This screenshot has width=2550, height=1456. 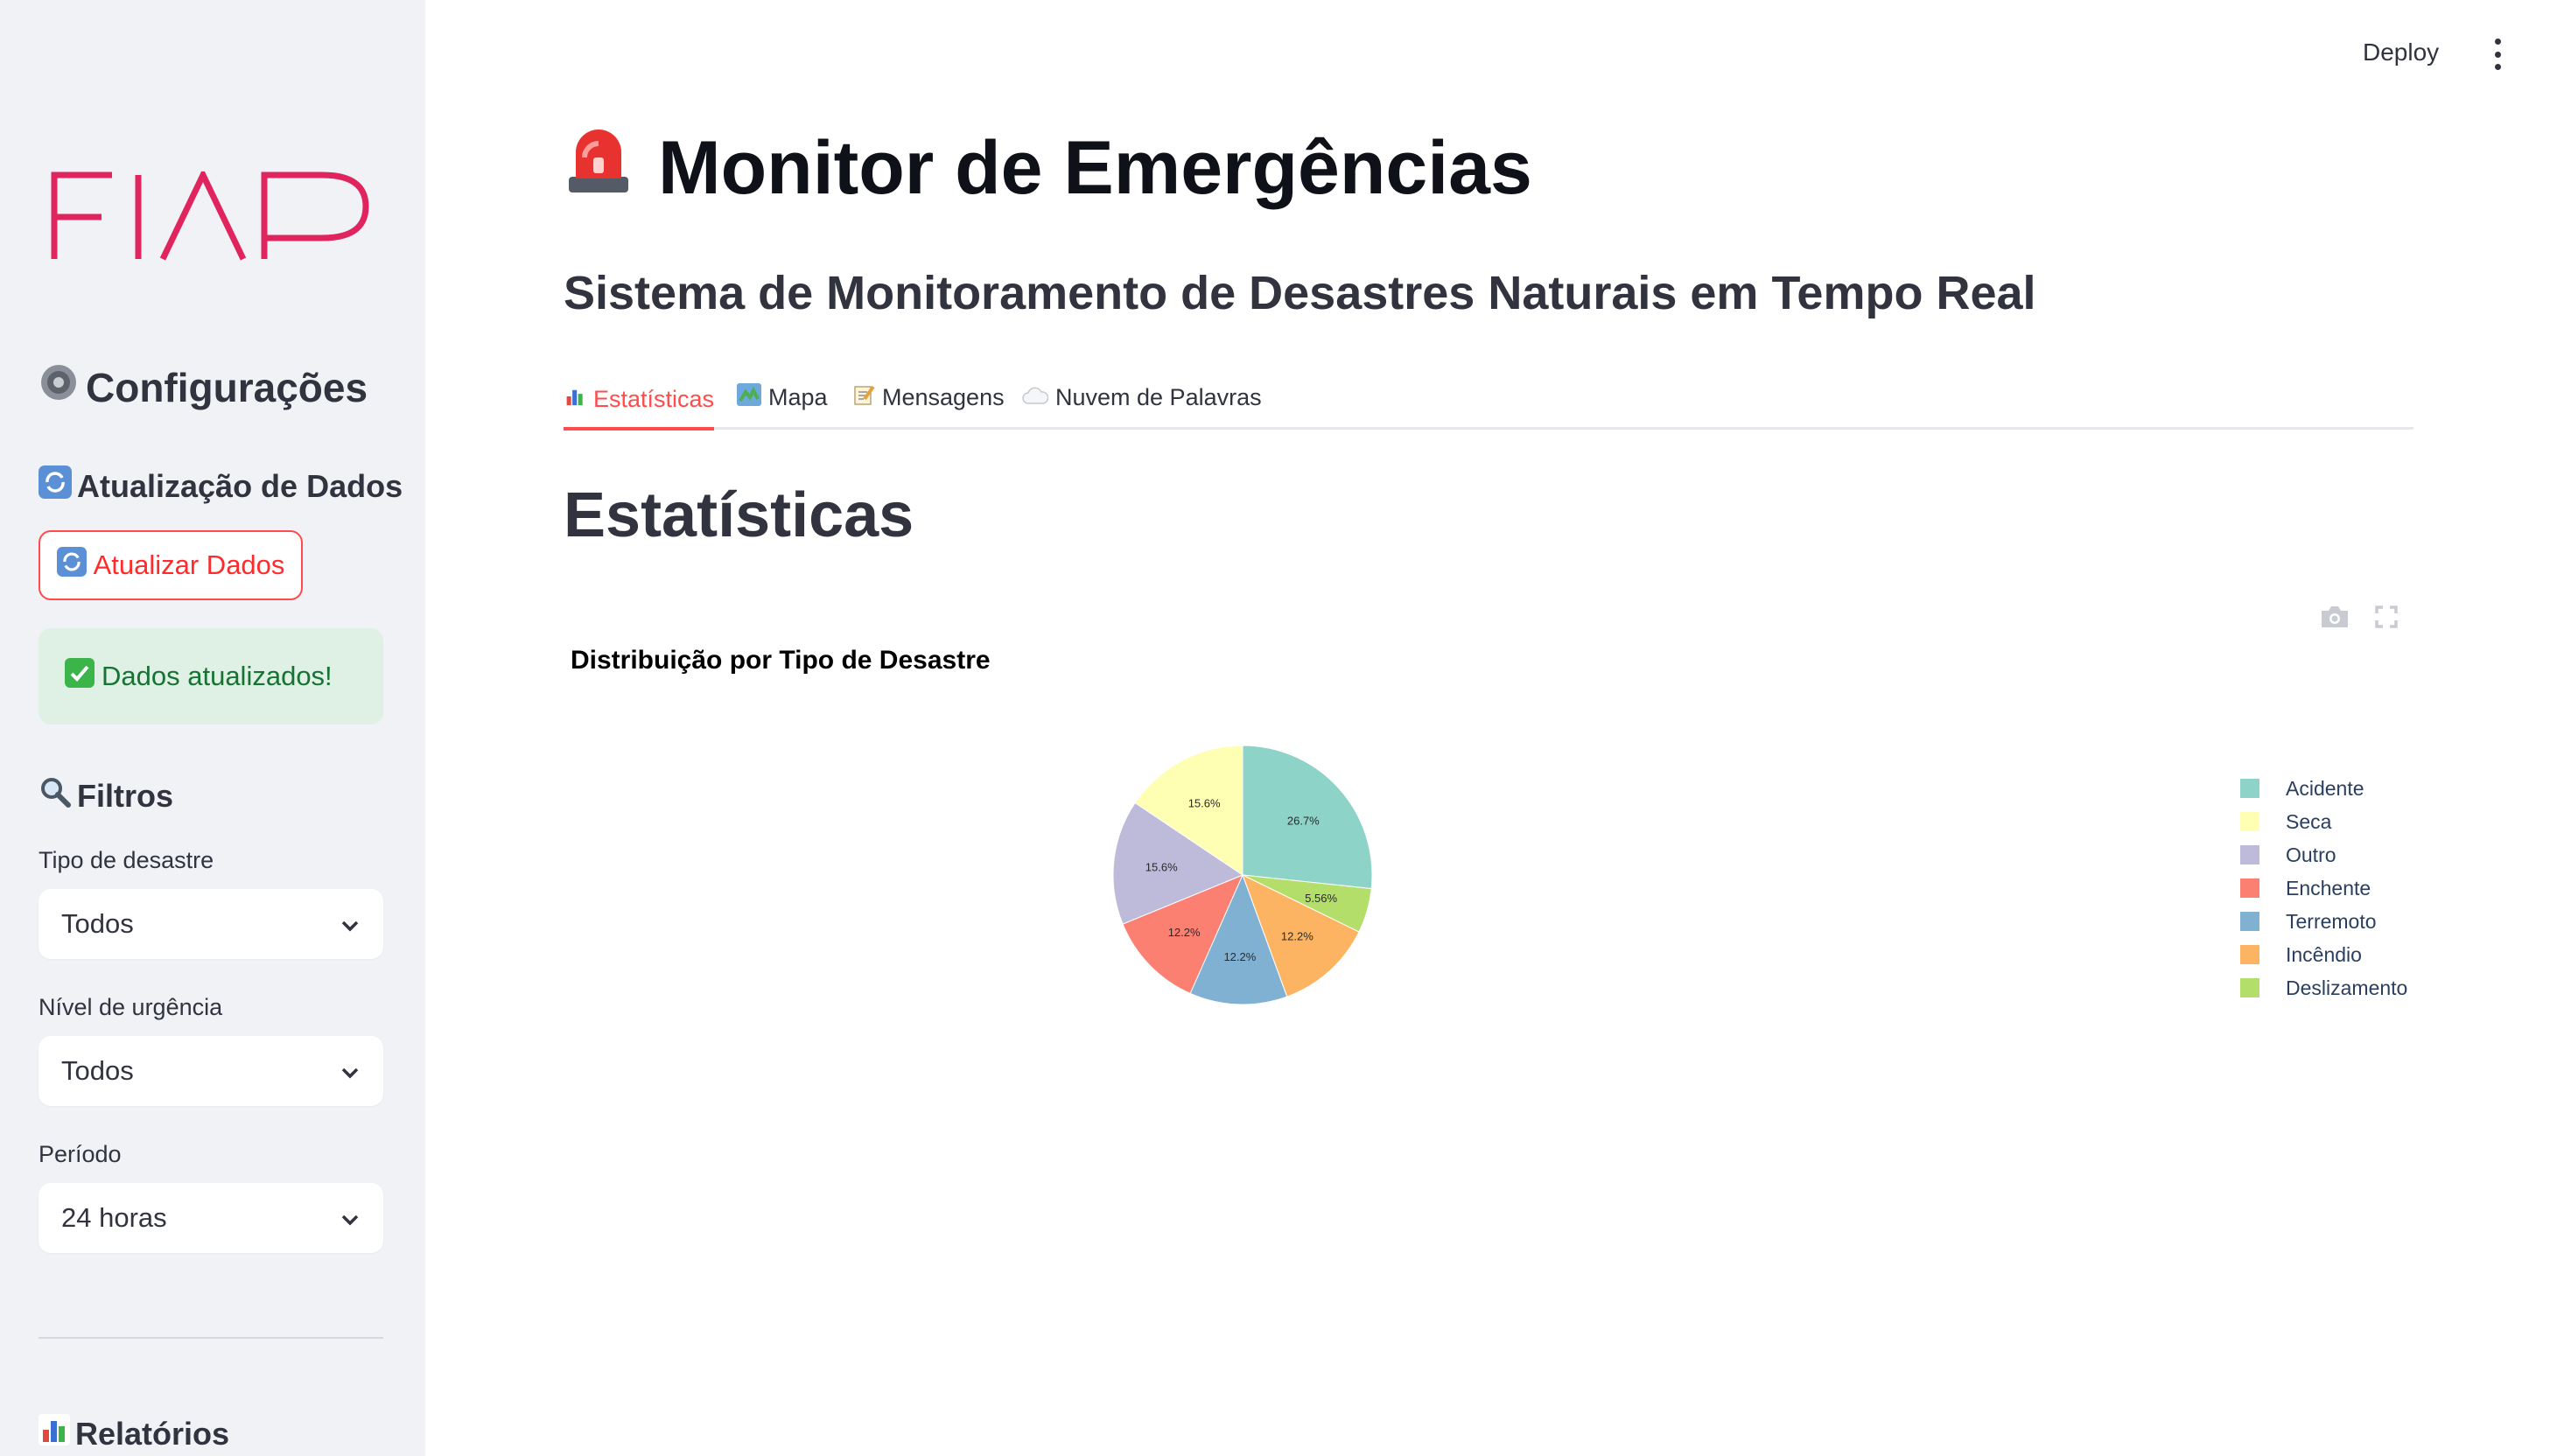 What do you see at coordinates (189, 565) in the screenshot?
I see `update-button-label: Atualizar Dados` at bounding box center [189, 565].